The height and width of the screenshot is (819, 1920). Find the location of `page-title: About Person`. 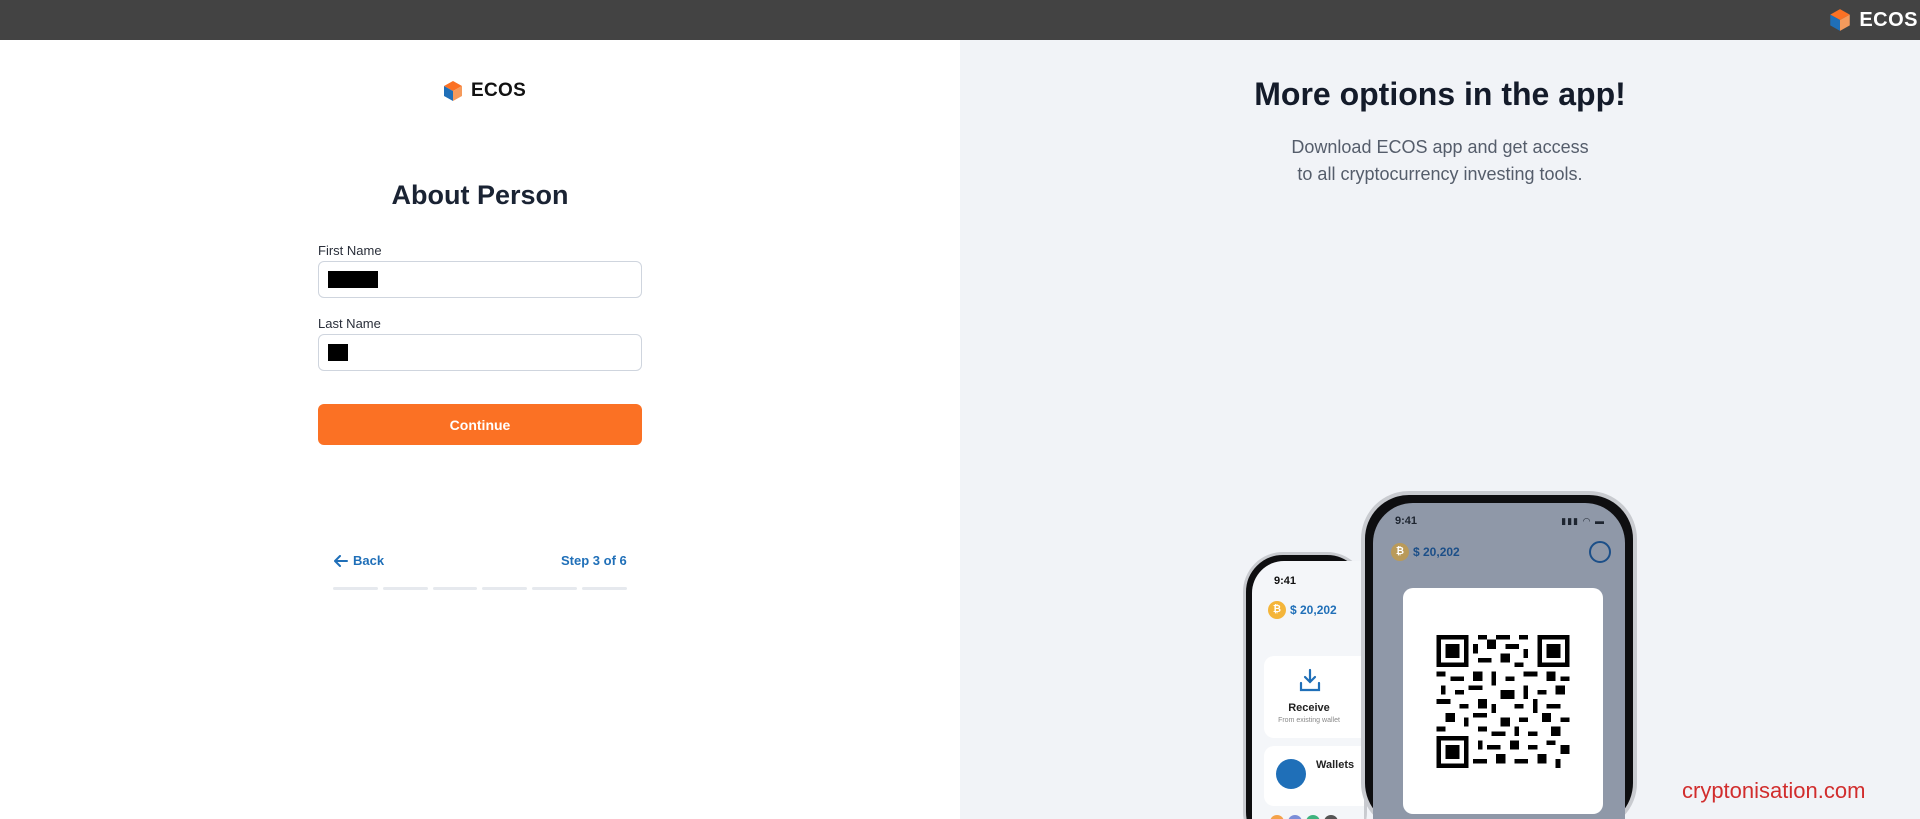

page-title: About Person is located at coordinates (480, 195).